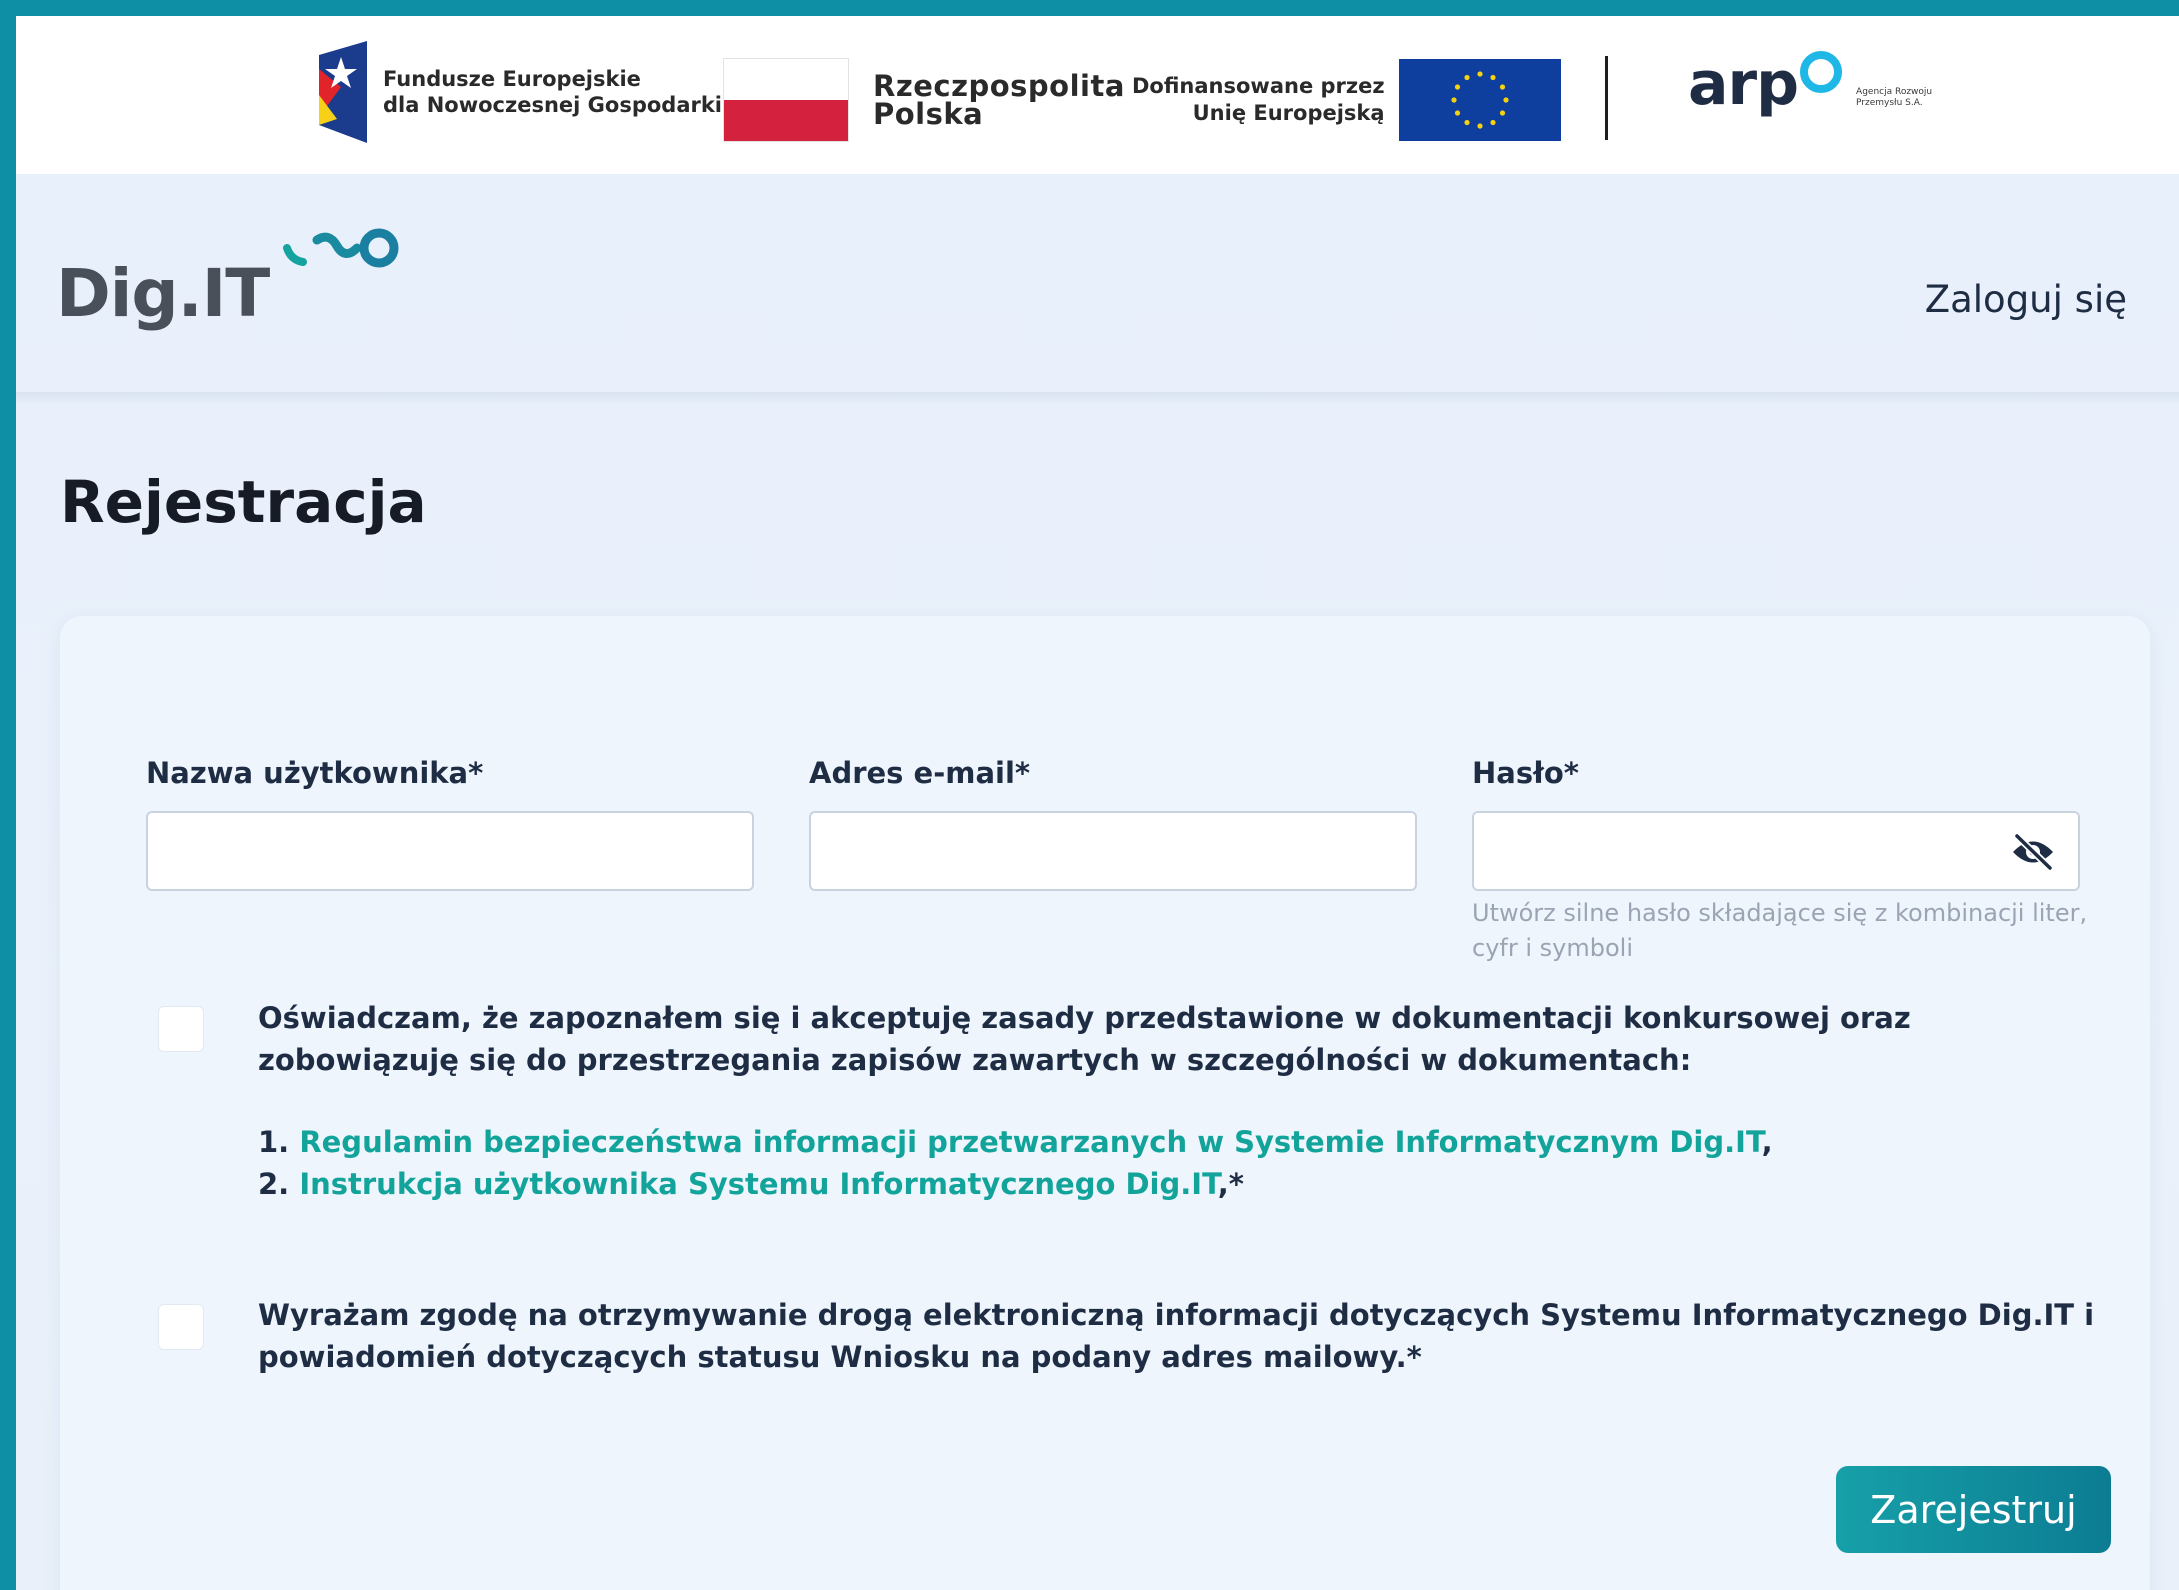  I want to click on fe-emblem-icon, so click(343, 92).